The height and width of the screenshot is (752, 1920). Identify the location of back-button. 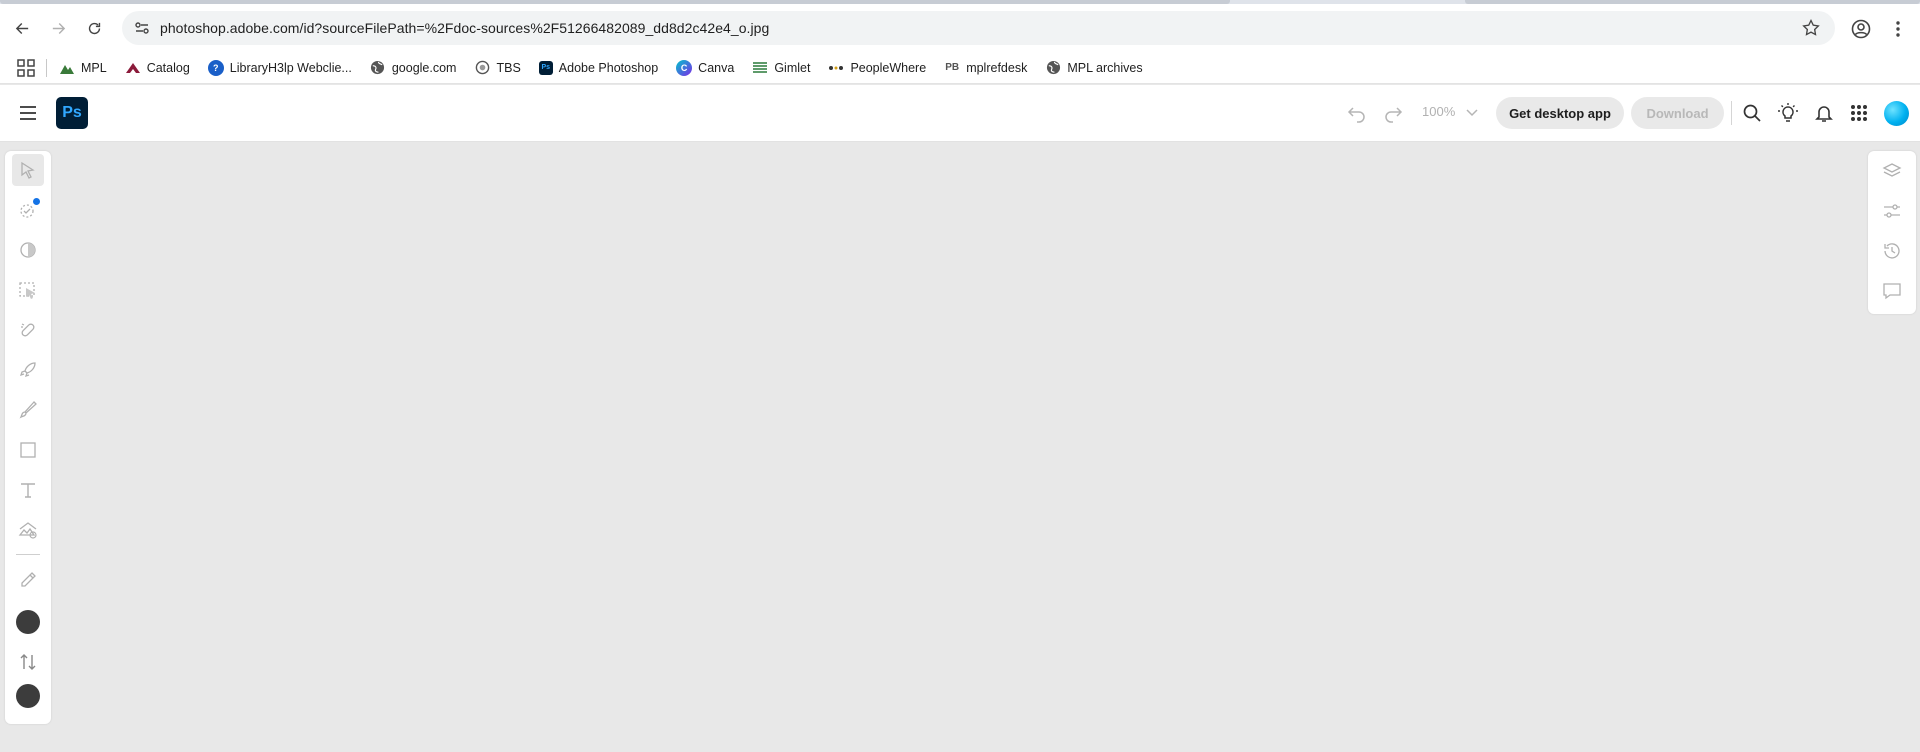
(22, 28).